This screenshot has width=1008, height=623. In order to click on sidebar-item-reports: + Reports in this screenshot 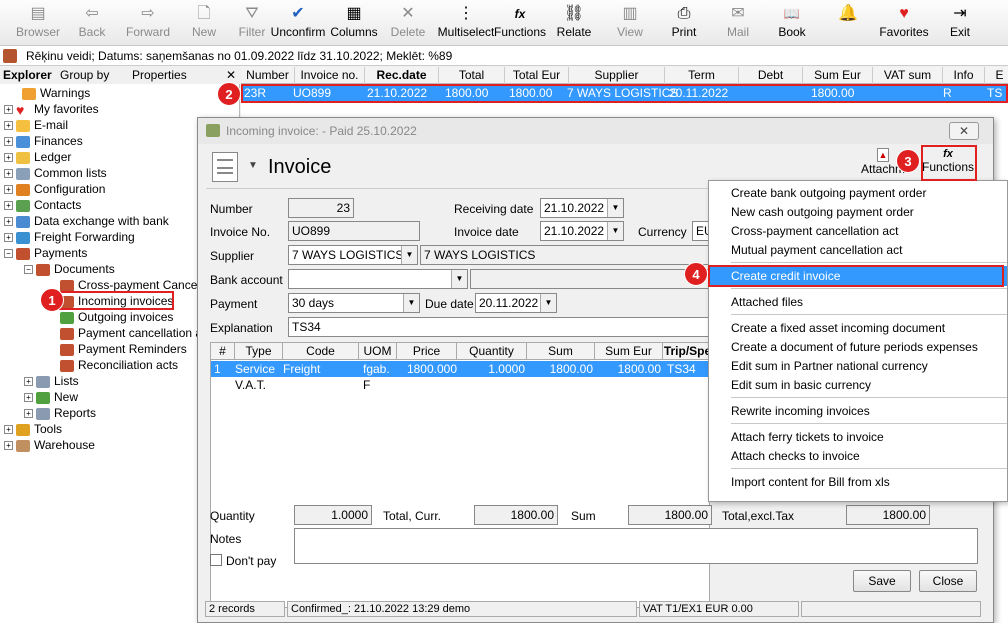, I will do `click(60, 413)`.